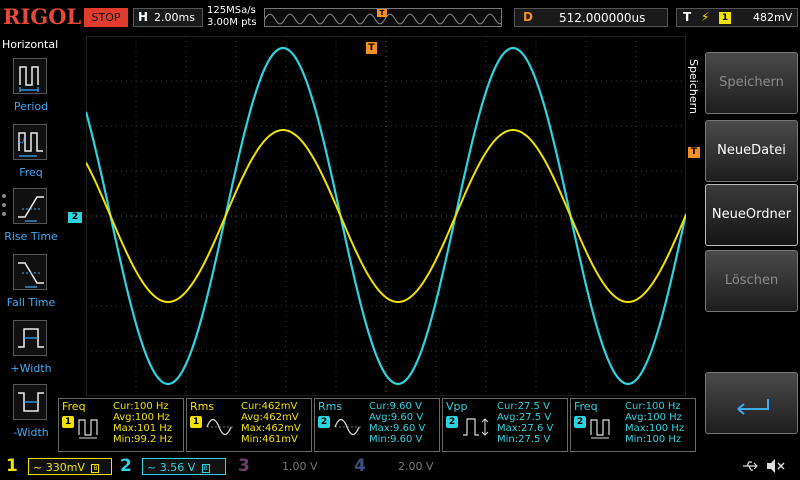 This screenshot has width=800, height=480. What do you see at coordinates (30, 272) in the screenshot?
I see `fall-time-icon` at bounding box center [30, 272].